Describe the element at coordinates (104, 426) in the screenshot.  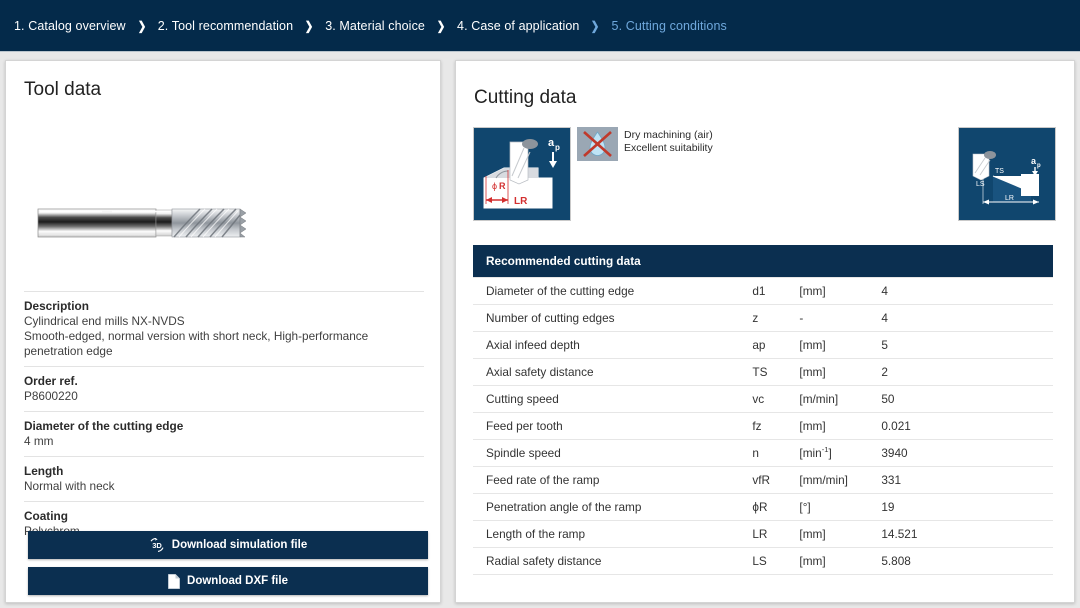
I see `spec-label: Diameter of the cutting edge` at that location.